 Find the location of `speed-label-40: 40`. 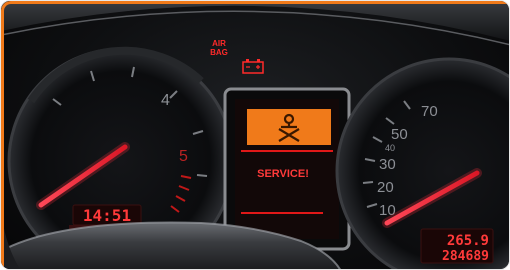

speed-label-40: 40 is located at coordinates (390, 148).